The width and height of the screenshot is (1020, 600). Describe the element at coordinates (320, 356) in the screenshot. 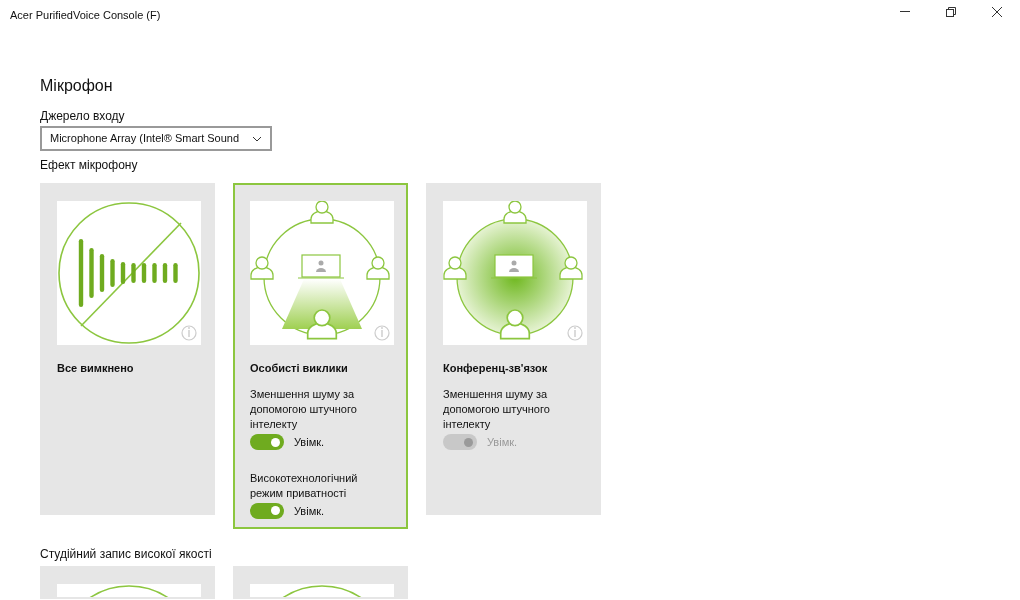

I see `effect-card: Особисті виклики Зменшення шуму за допомогою штучного інтелекту Увімк. Високотехнологічний режим приватності Увімк.` at that location.